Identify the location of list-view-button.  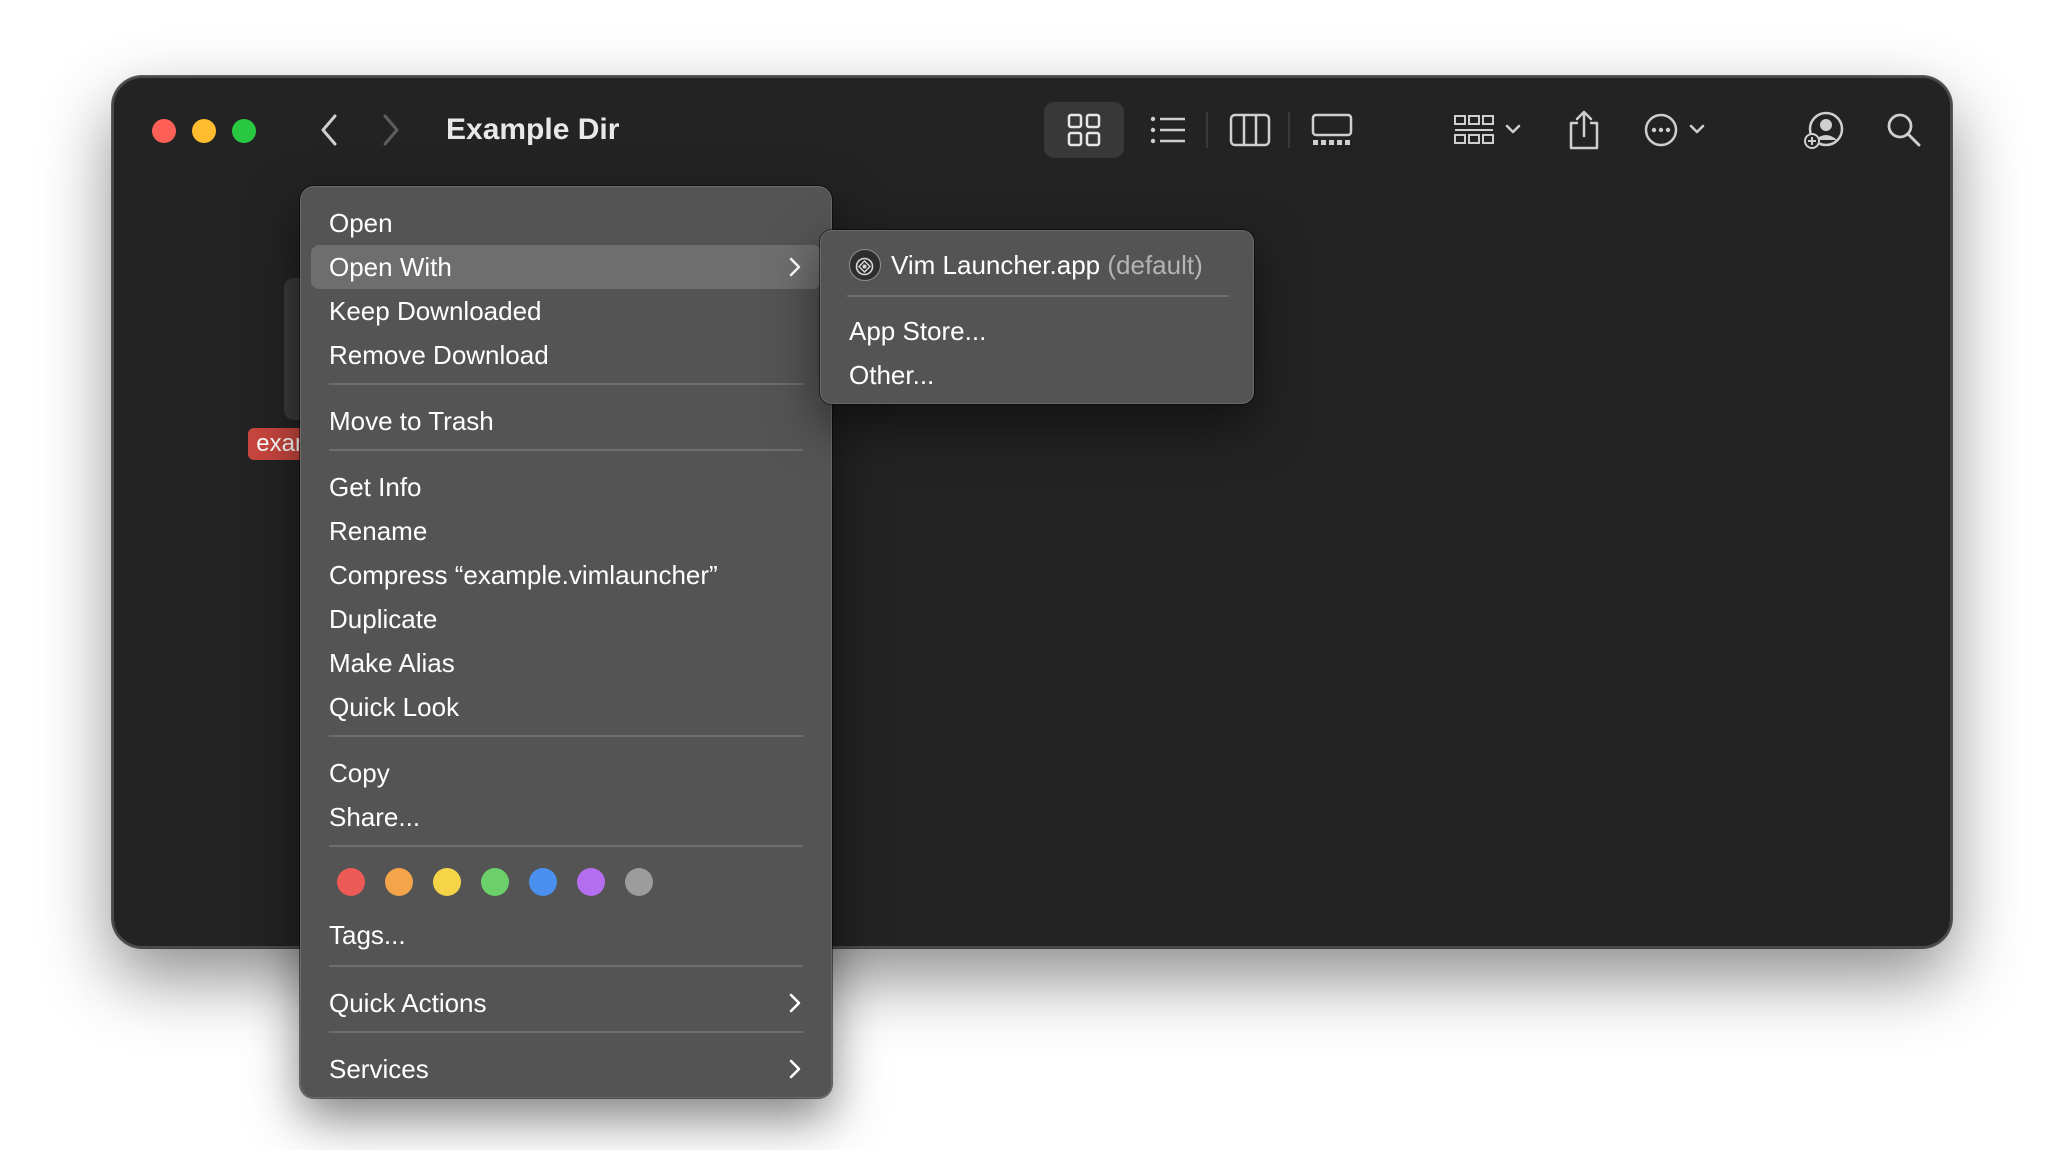
(1168, 130).